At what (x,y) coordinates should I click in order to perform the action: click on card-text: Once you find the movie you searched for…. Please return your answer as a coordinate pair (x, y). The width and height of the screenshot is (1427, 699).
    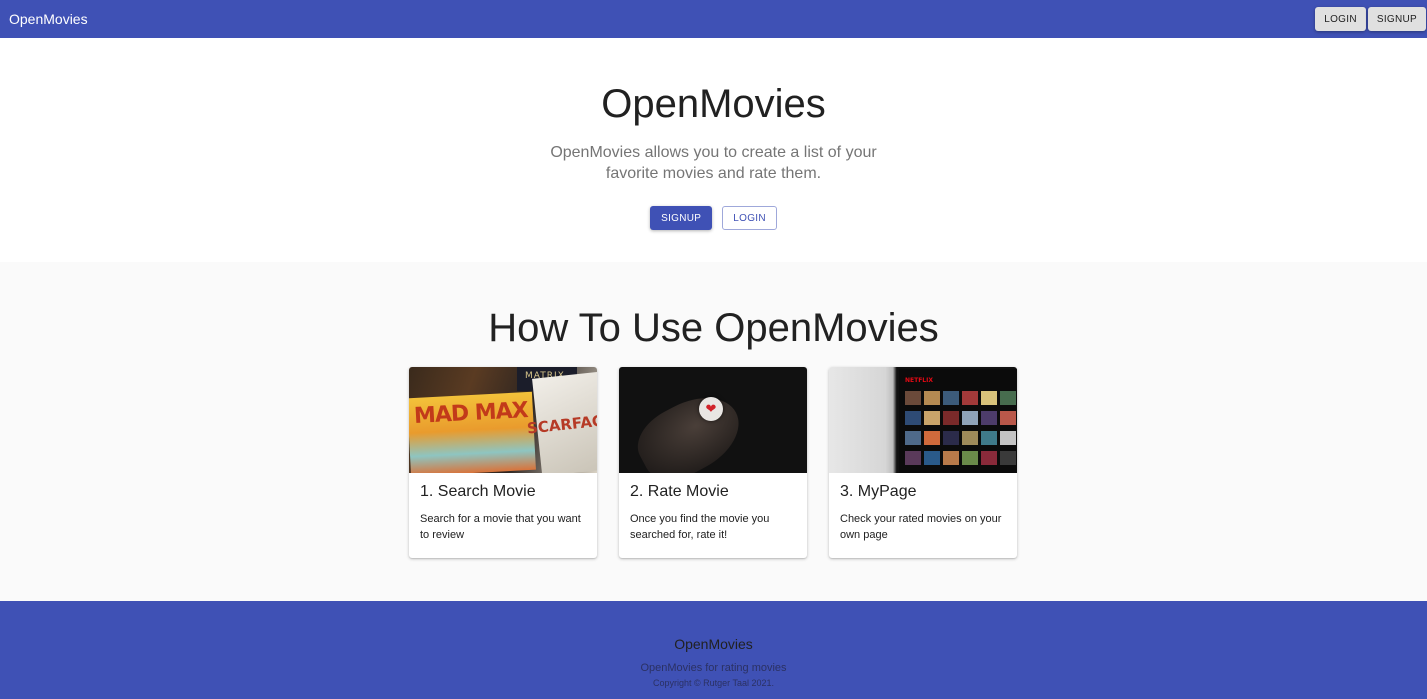
    Looking at the image, I should click on (700, 527).